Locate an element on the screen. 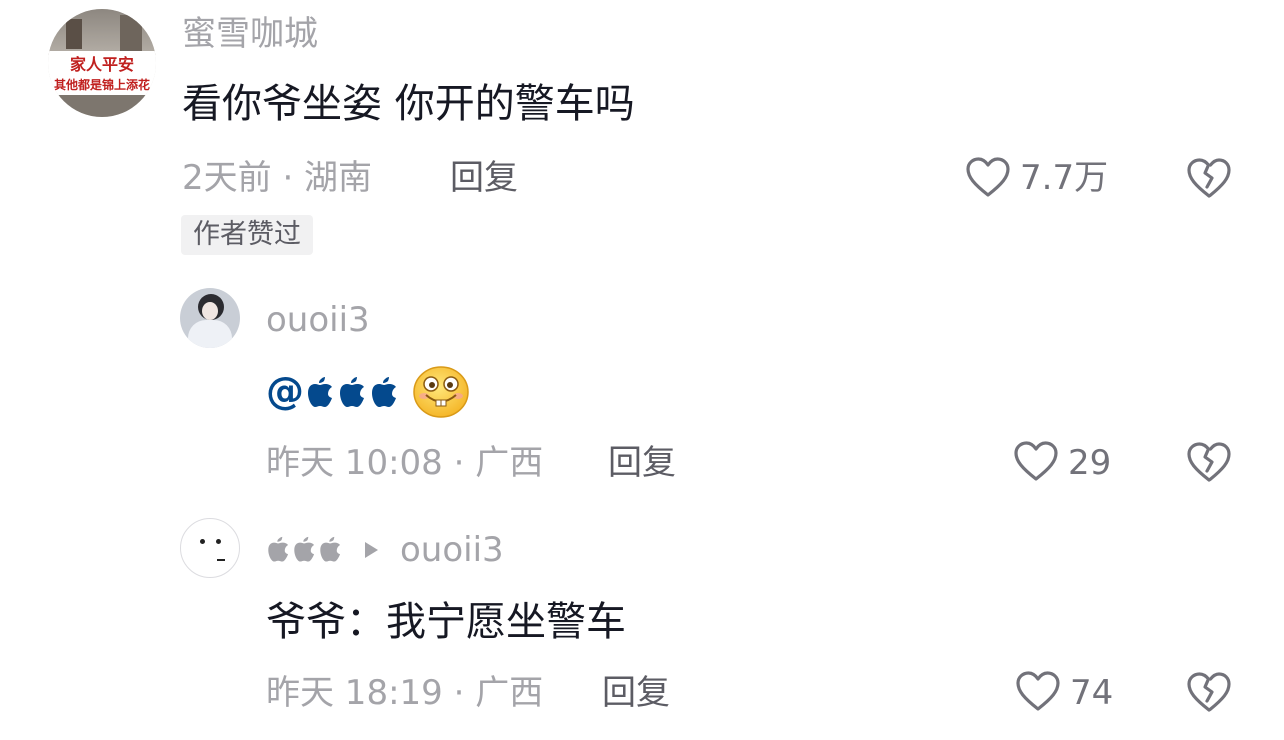 This screenshot has height=740, width=1284. comment-username: ouoii3 is located at coordinates (318, 320).